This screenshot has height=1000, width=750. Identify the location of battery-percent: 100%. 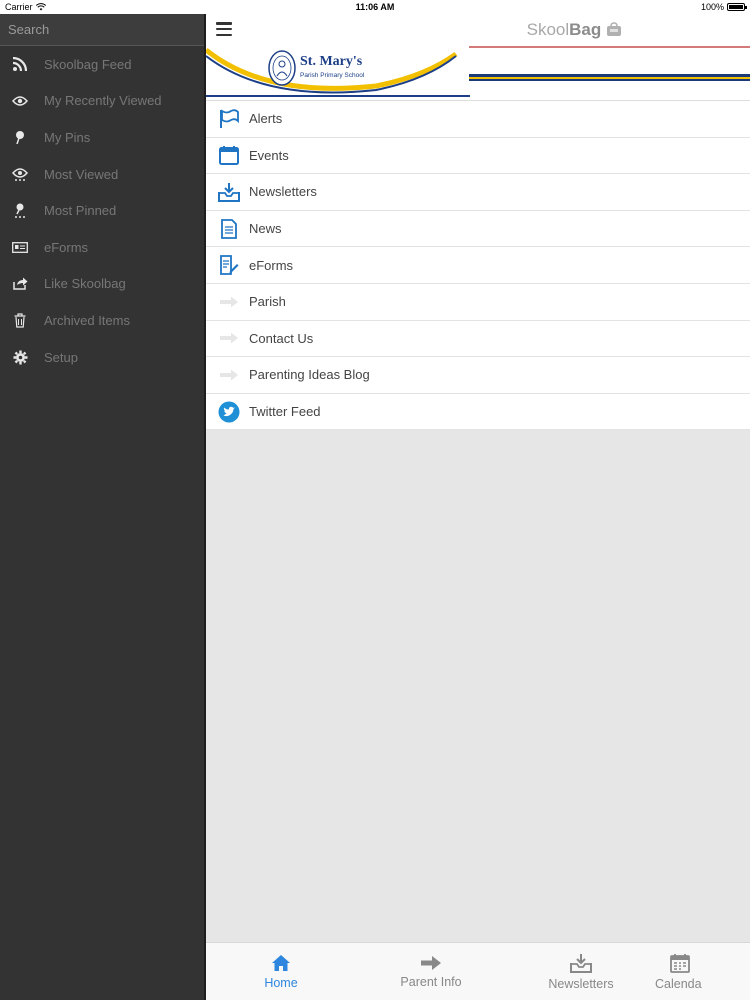
(712, 7).